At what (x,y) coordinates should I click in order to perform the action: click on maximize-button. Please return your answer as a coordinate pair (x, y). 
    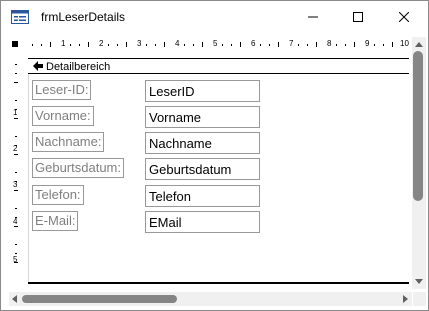
    Looking at the image, I should click on (358, 17).